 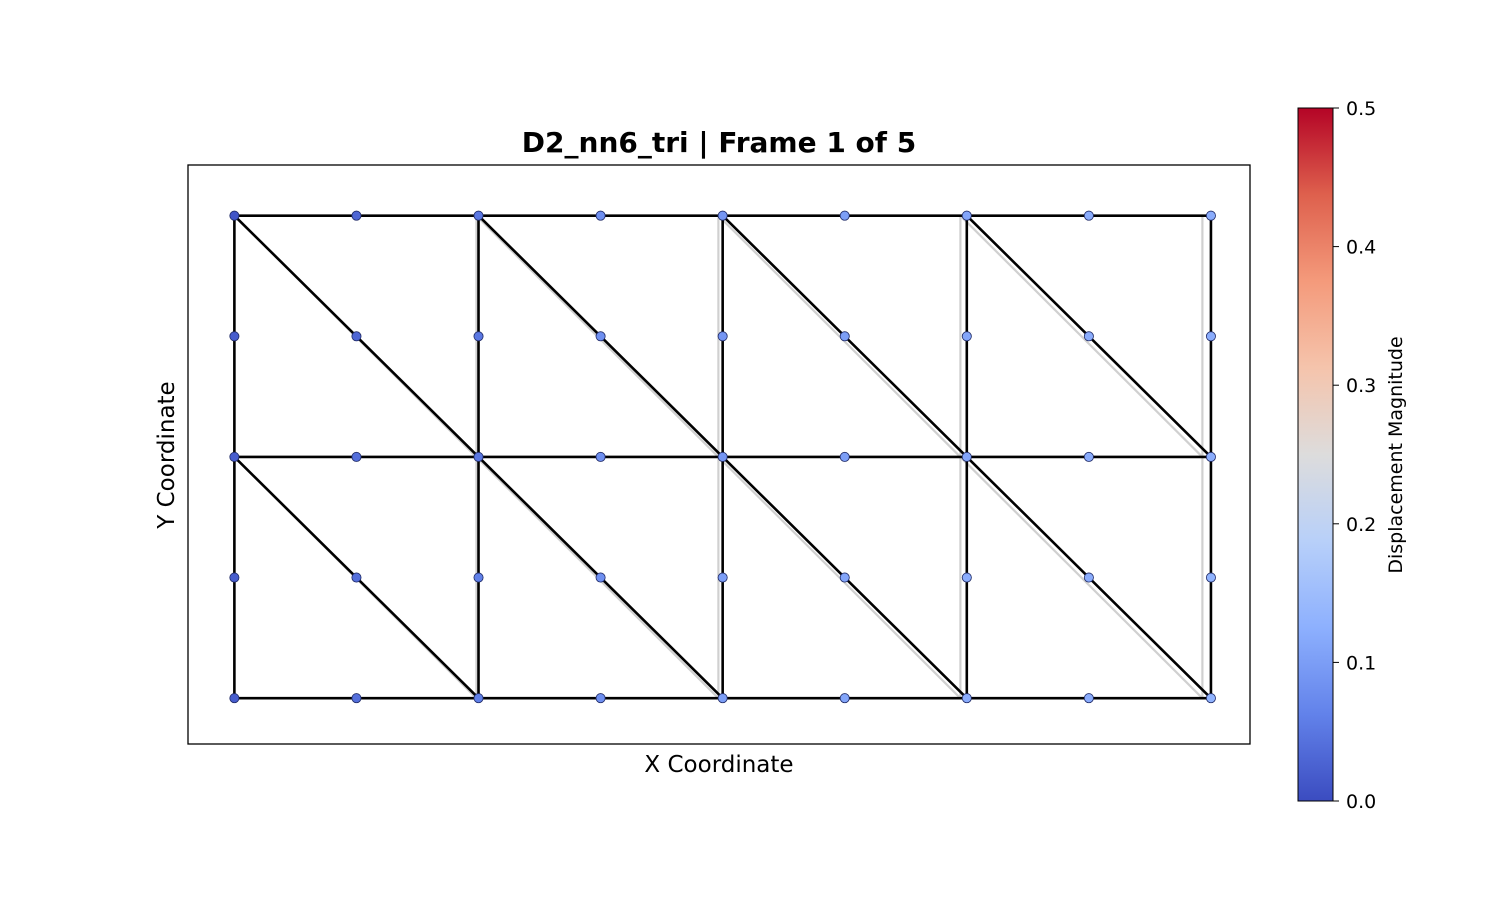 I want to click on colorbar-tick-label: 0.0, so click(x=1361, y=802).